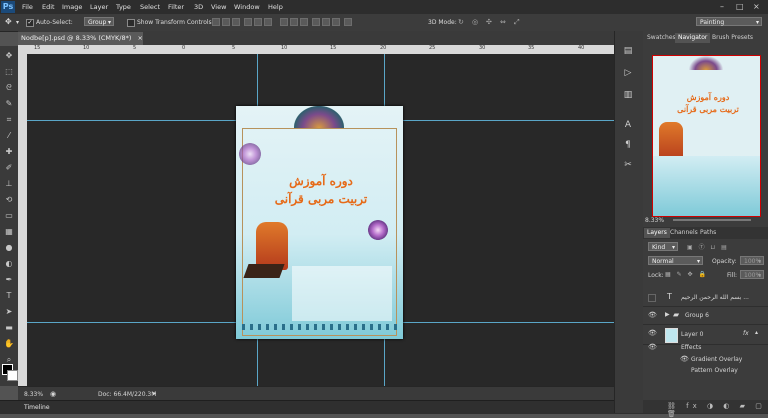  I want to click on timeline-label: Timeline, so click(37, 407).